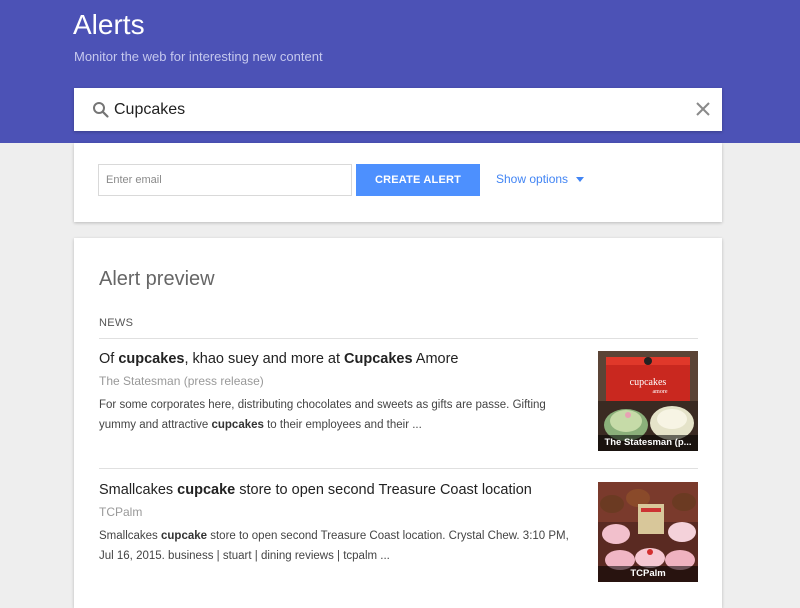 Image resolution: width=800 pixels, height=608 pixels. I want to click on page-title: Alerts, so click(109, 24).